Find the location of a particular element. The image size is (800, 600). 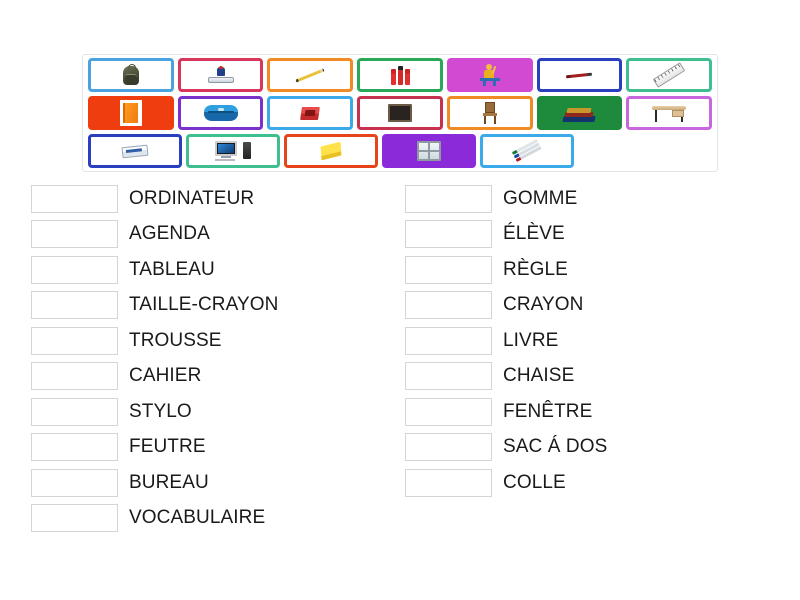

drop-target-sac-a-dos is located at coordinates (448, 447).